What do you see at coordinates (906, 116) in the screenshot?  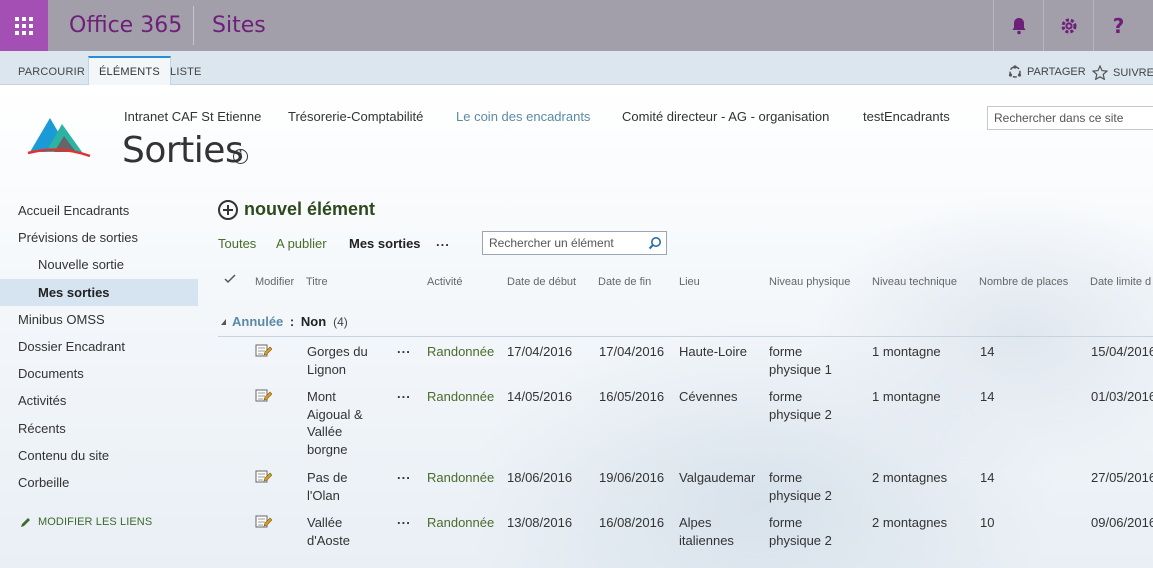 I see `topnav-item-test: testEncadrants` at bounding box center [906, 116].